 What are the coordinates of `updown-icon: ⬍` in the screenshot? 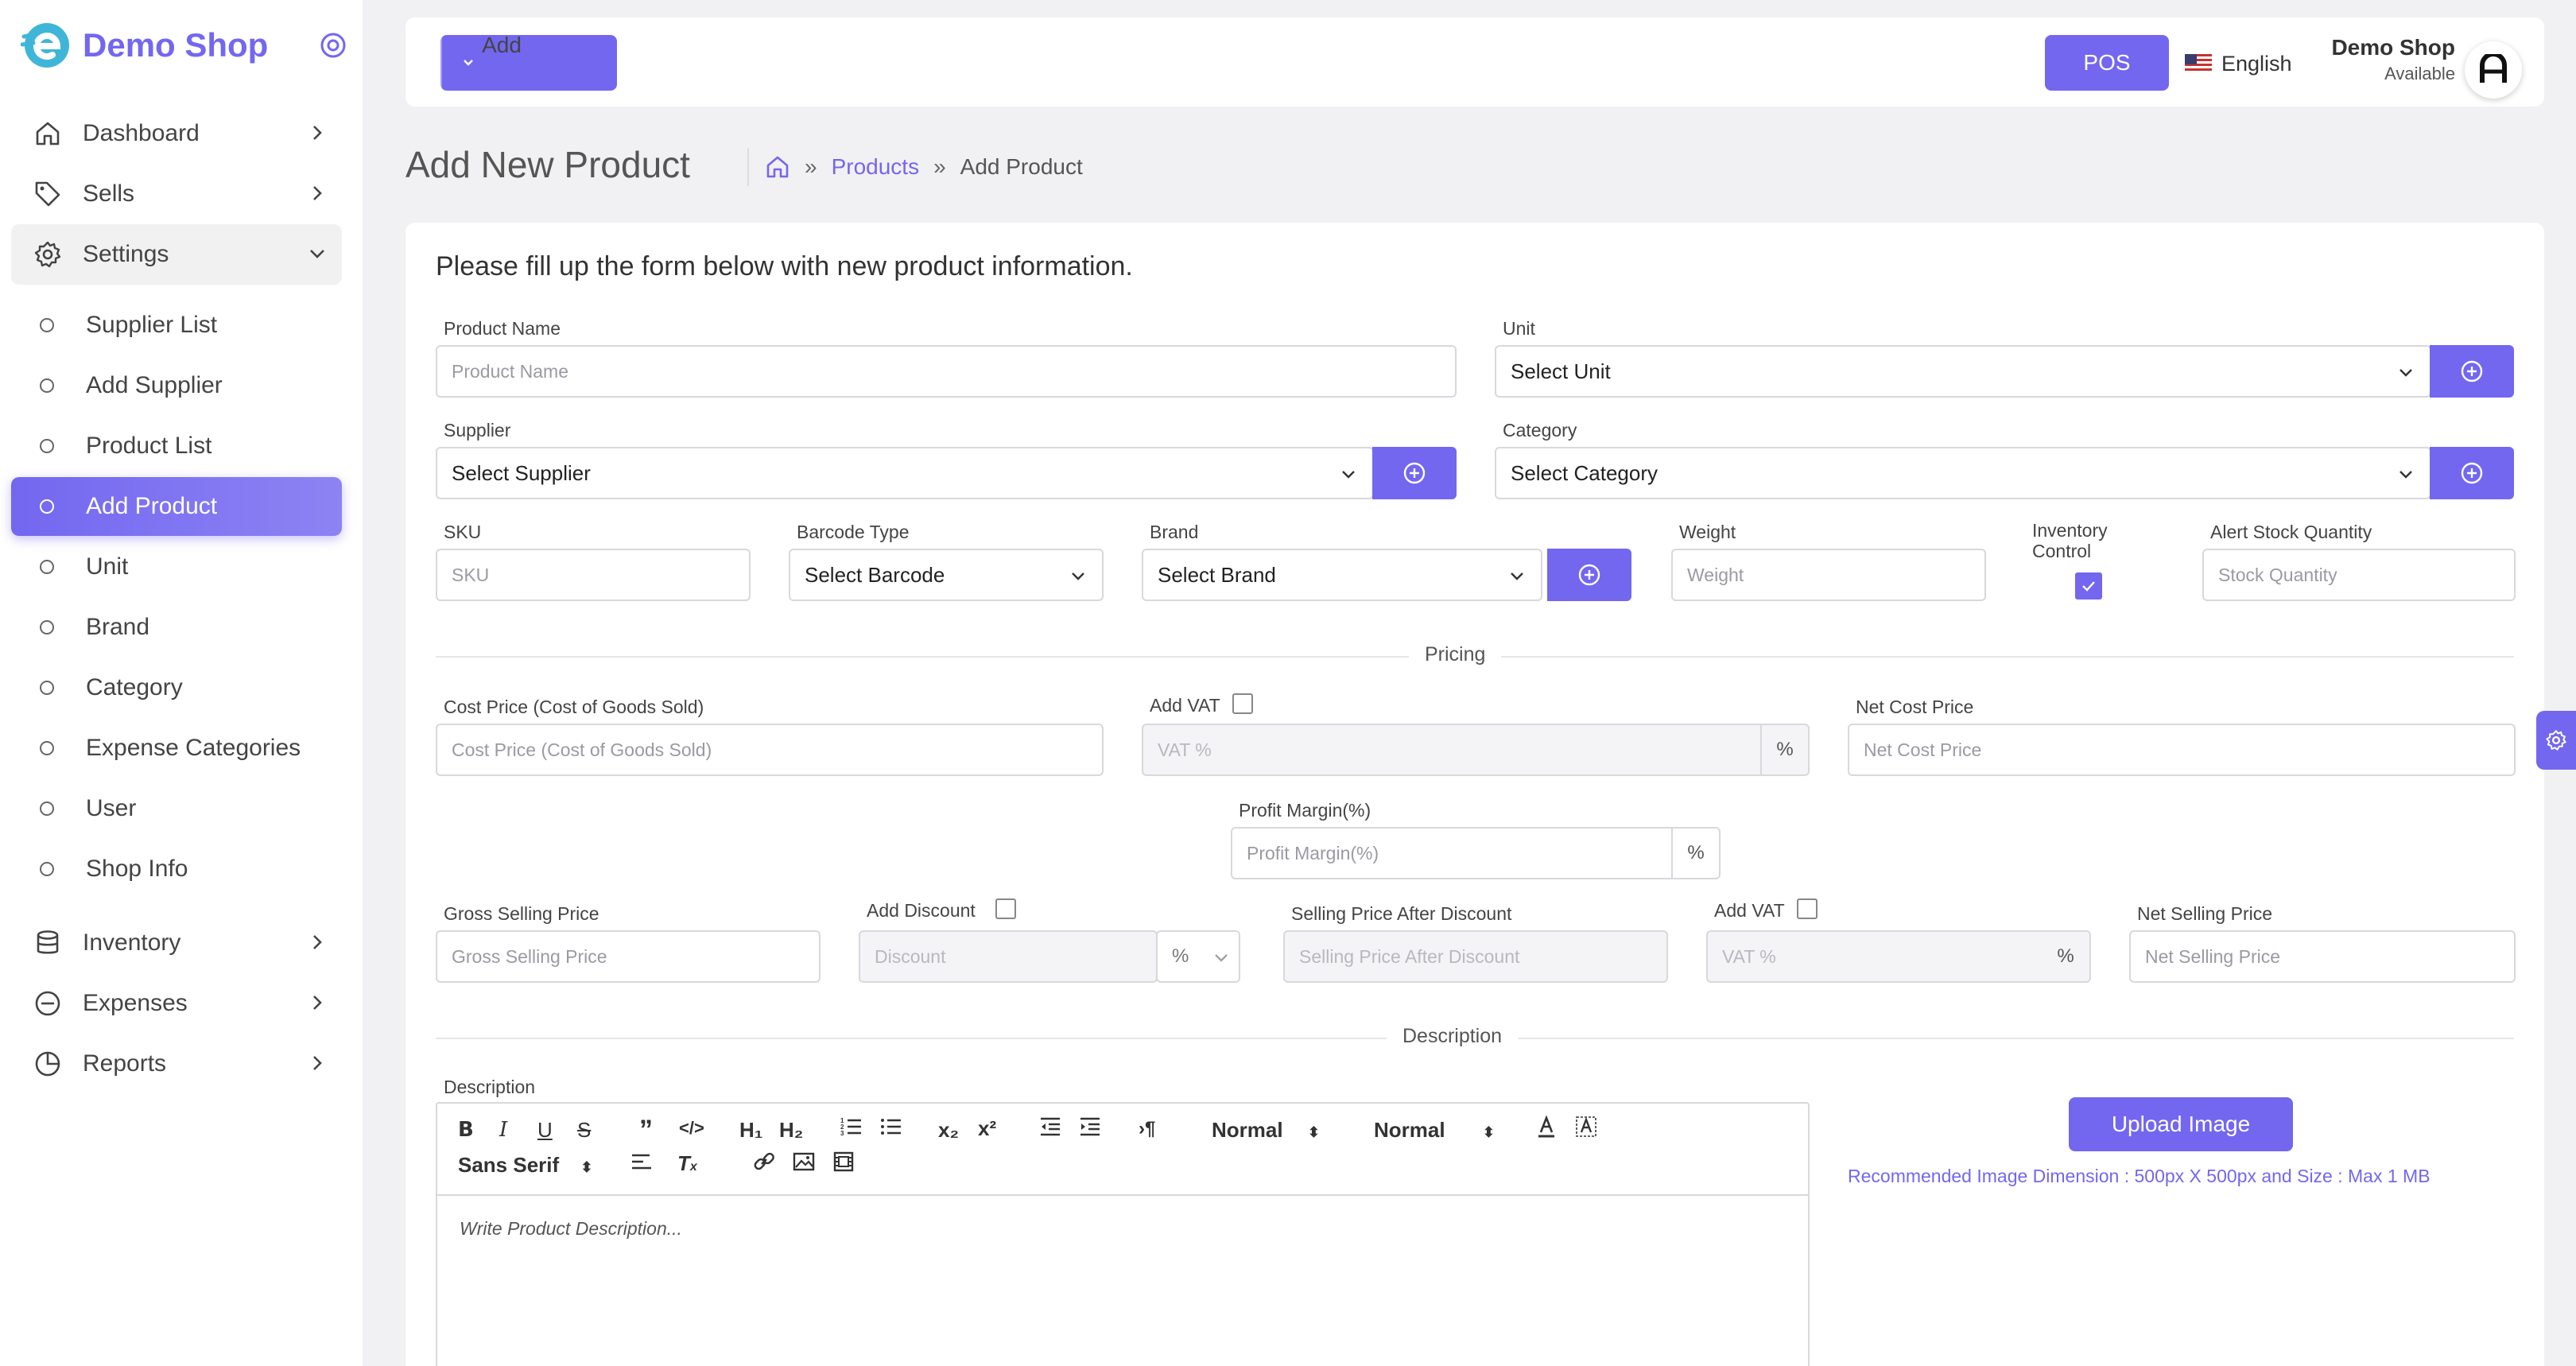 It's located at (586, 1167).